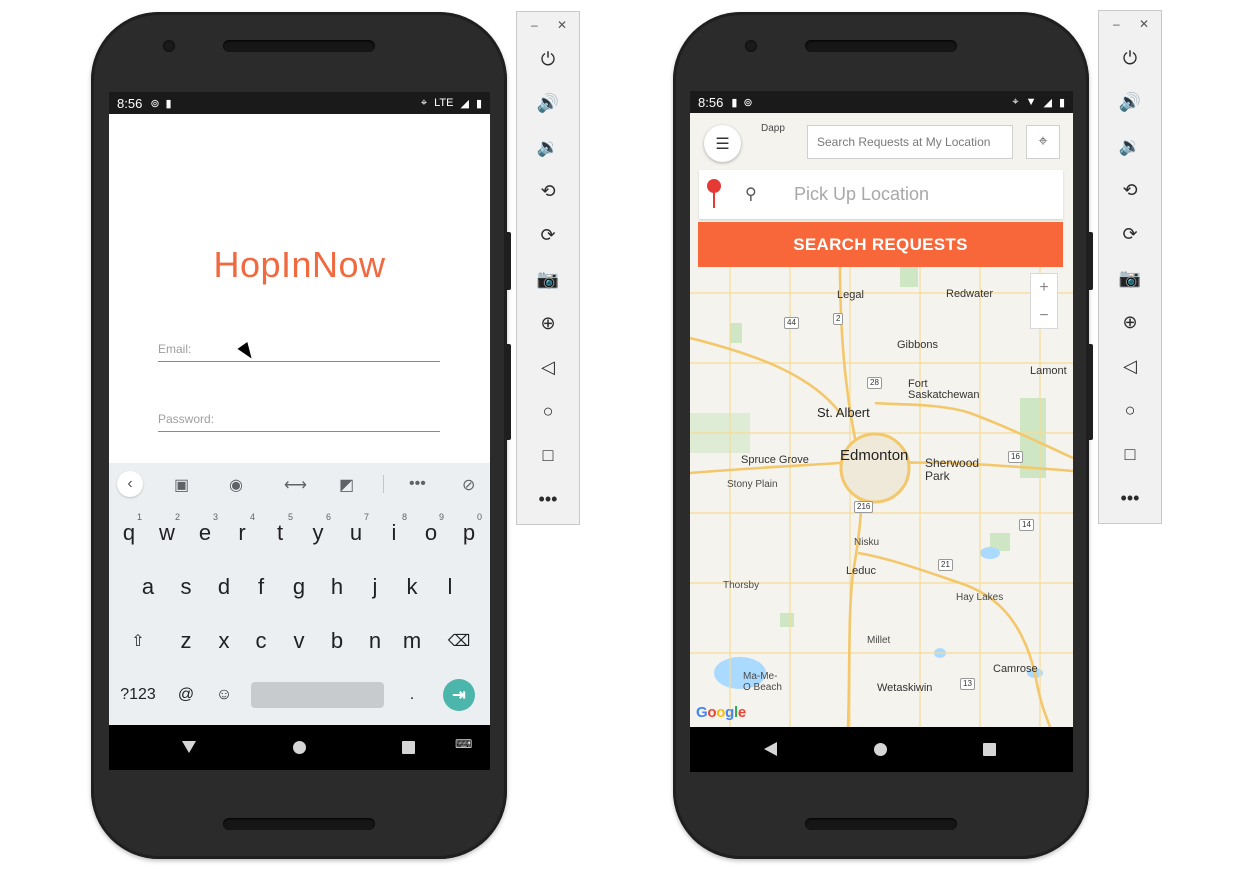 Image resolution: width=1247 pixels, height=869 pixels. Describe the element at coordinates (186, 695) in the screenshot. I see `key-at: @` at that location.